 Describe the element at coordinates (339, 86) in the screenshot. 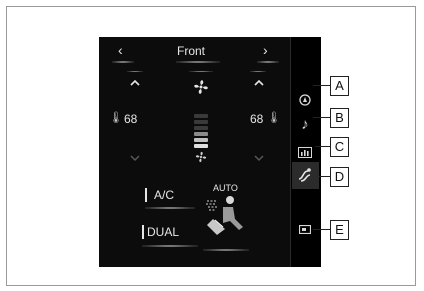

I see `callout-a: A` at that location.